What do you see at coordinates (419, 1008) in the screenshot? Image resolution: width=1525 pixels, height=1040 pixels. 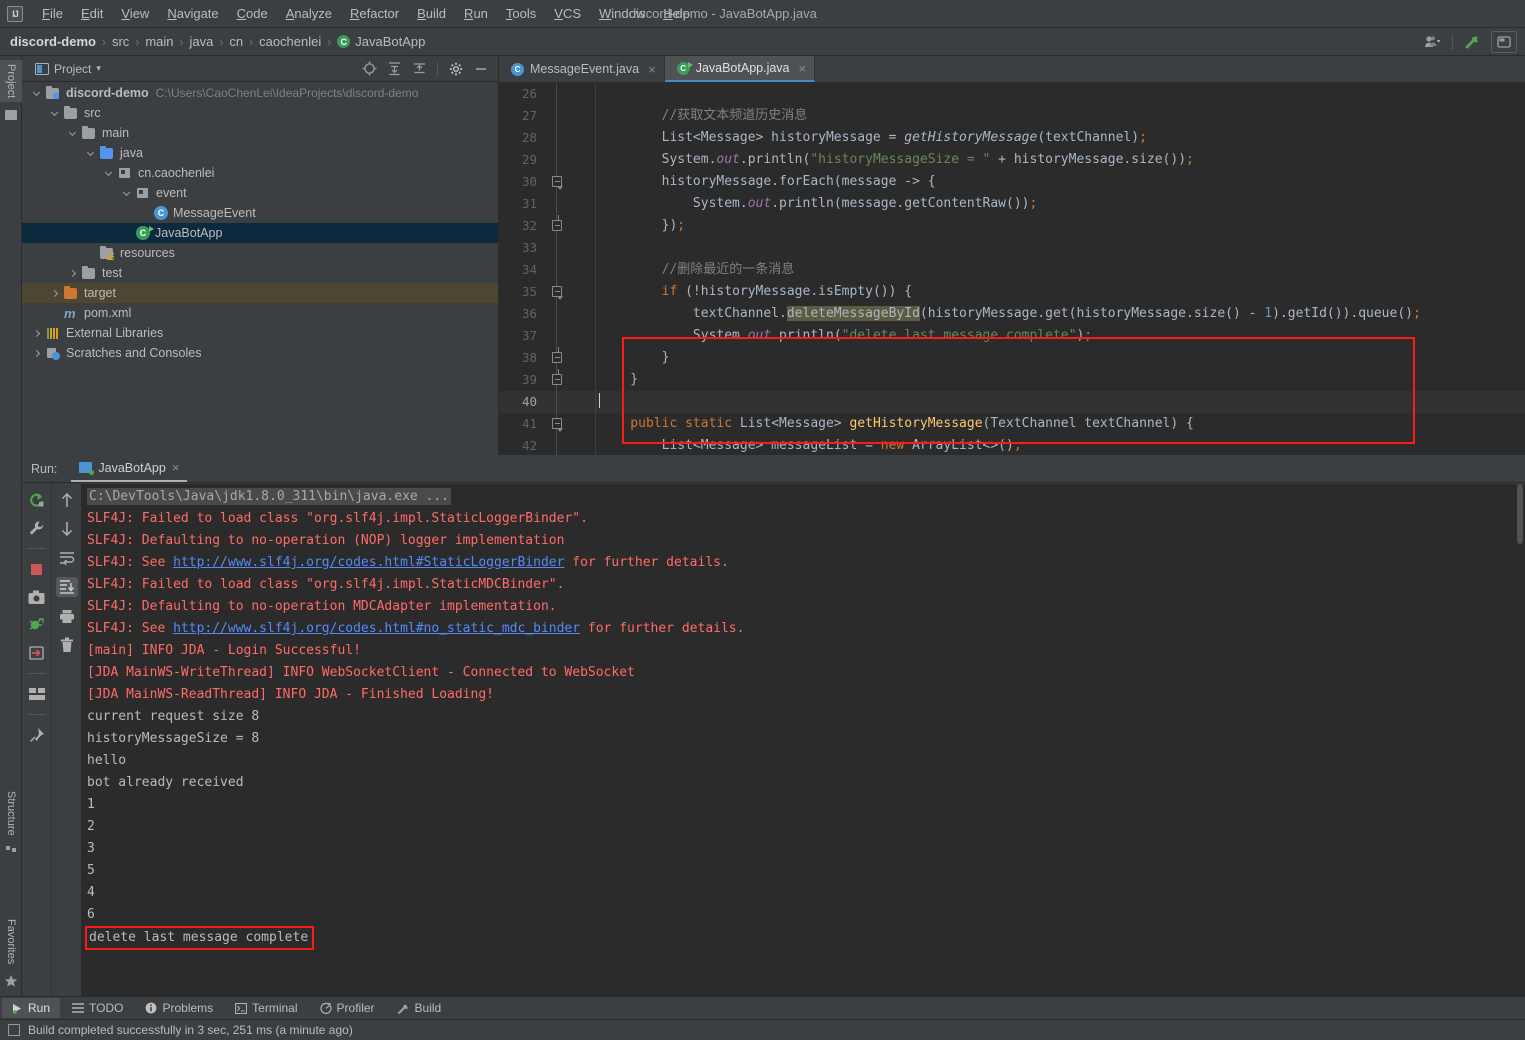 I see `bottom-tab-build: Build` at bounding box center [419, 1008].